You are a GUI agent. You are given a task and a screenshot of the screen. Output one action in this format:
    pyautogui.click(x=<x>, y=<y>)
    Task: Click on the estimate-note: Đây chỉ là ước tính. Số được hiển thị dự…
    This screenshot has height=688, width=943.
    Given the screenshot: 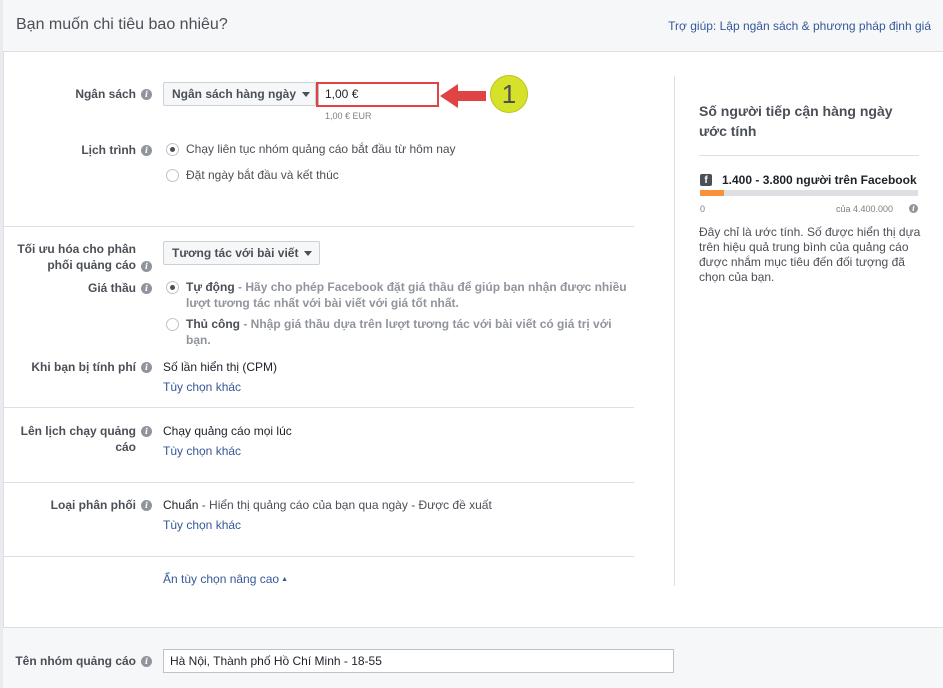 What is the action you would take?
    pyautogui.click(x=810, y=254)
    